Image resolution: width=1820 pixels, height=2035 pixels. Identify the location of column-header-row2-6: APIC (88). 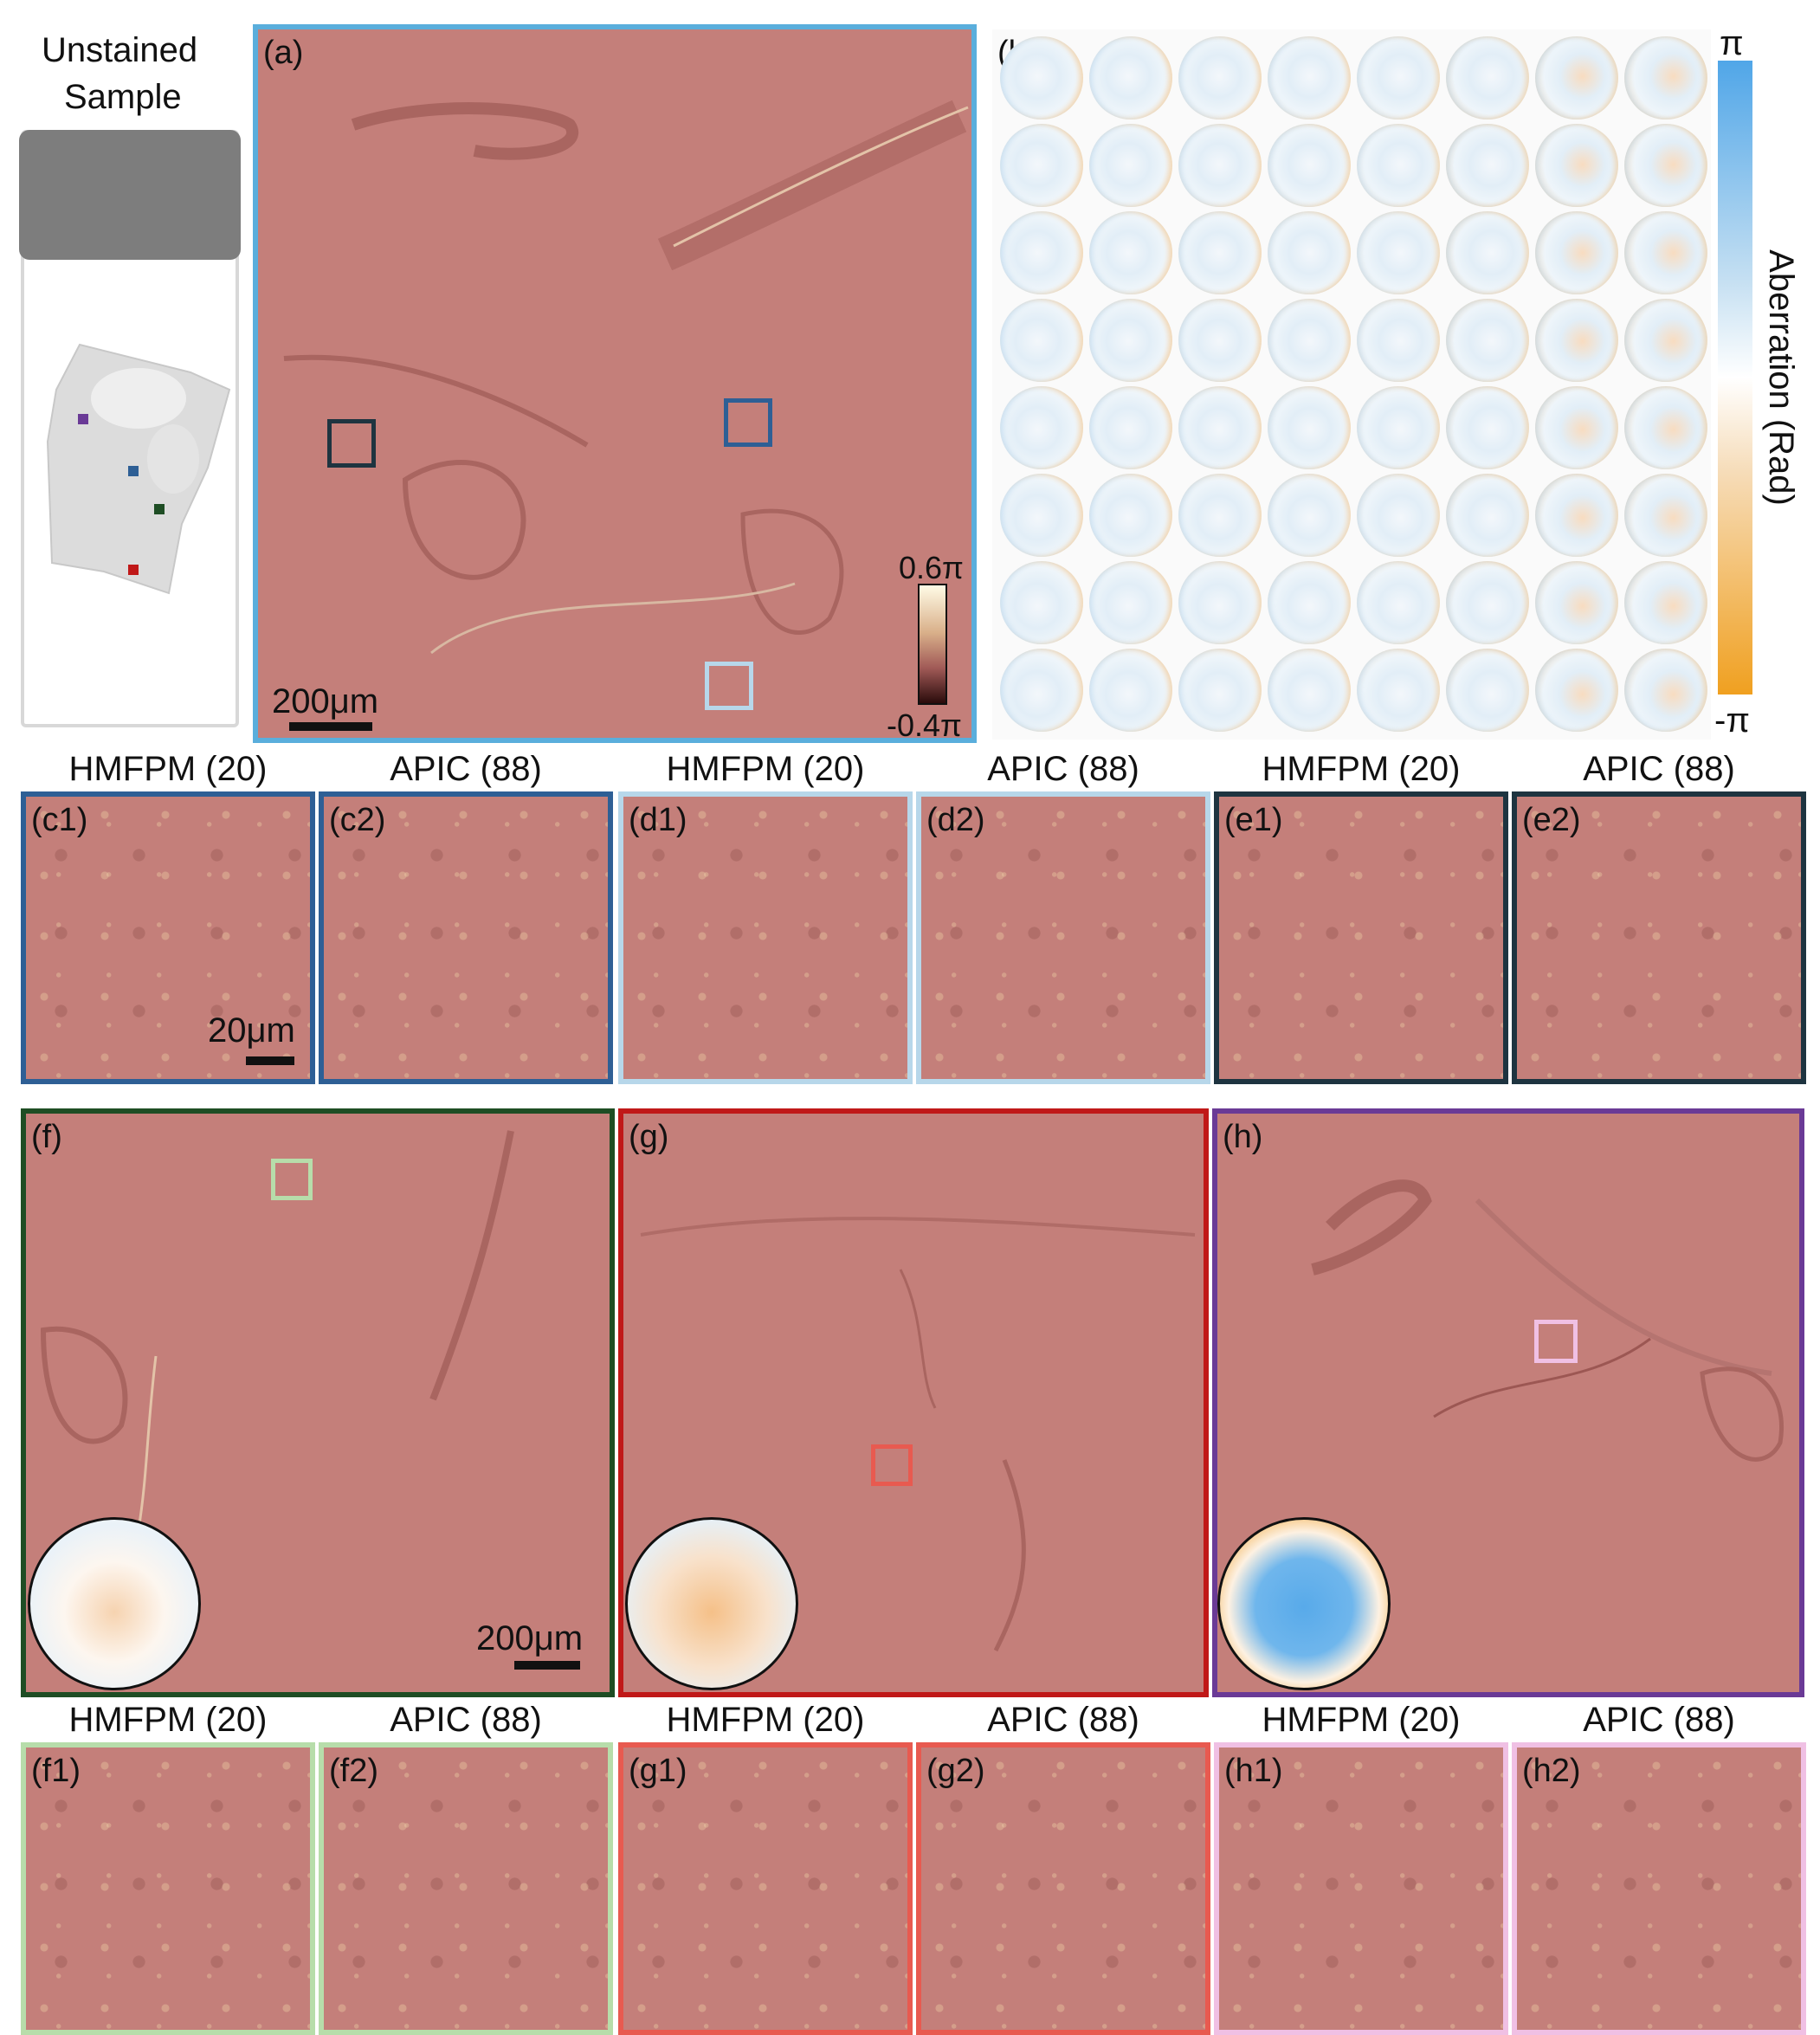
(1659, 1720).